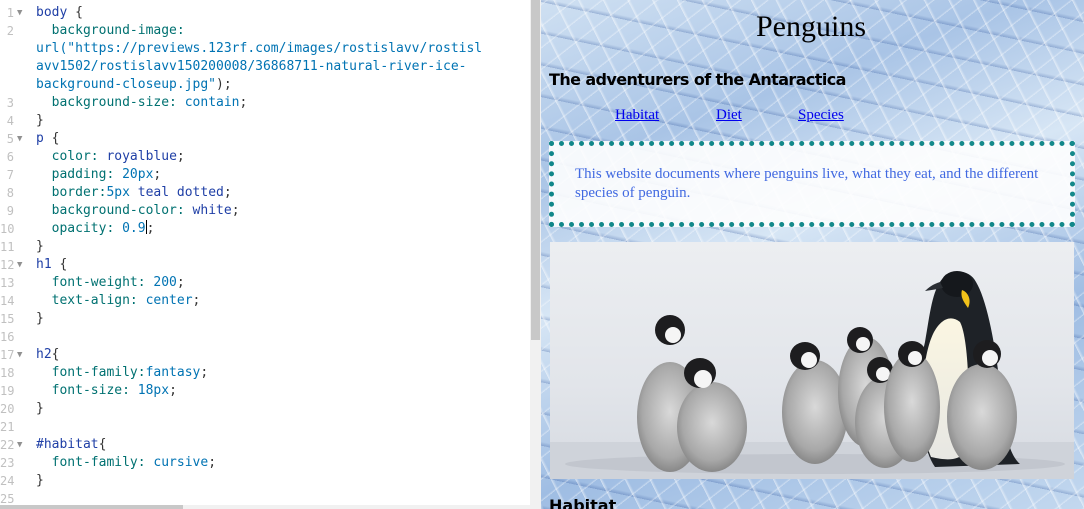 The width and height of the screenshot is (1084, 509). What do you see at coordinates (265, 445) in the screenshot?
I see `code-line: 22 ▼ #habitat{` at bounding box center [265, 445].